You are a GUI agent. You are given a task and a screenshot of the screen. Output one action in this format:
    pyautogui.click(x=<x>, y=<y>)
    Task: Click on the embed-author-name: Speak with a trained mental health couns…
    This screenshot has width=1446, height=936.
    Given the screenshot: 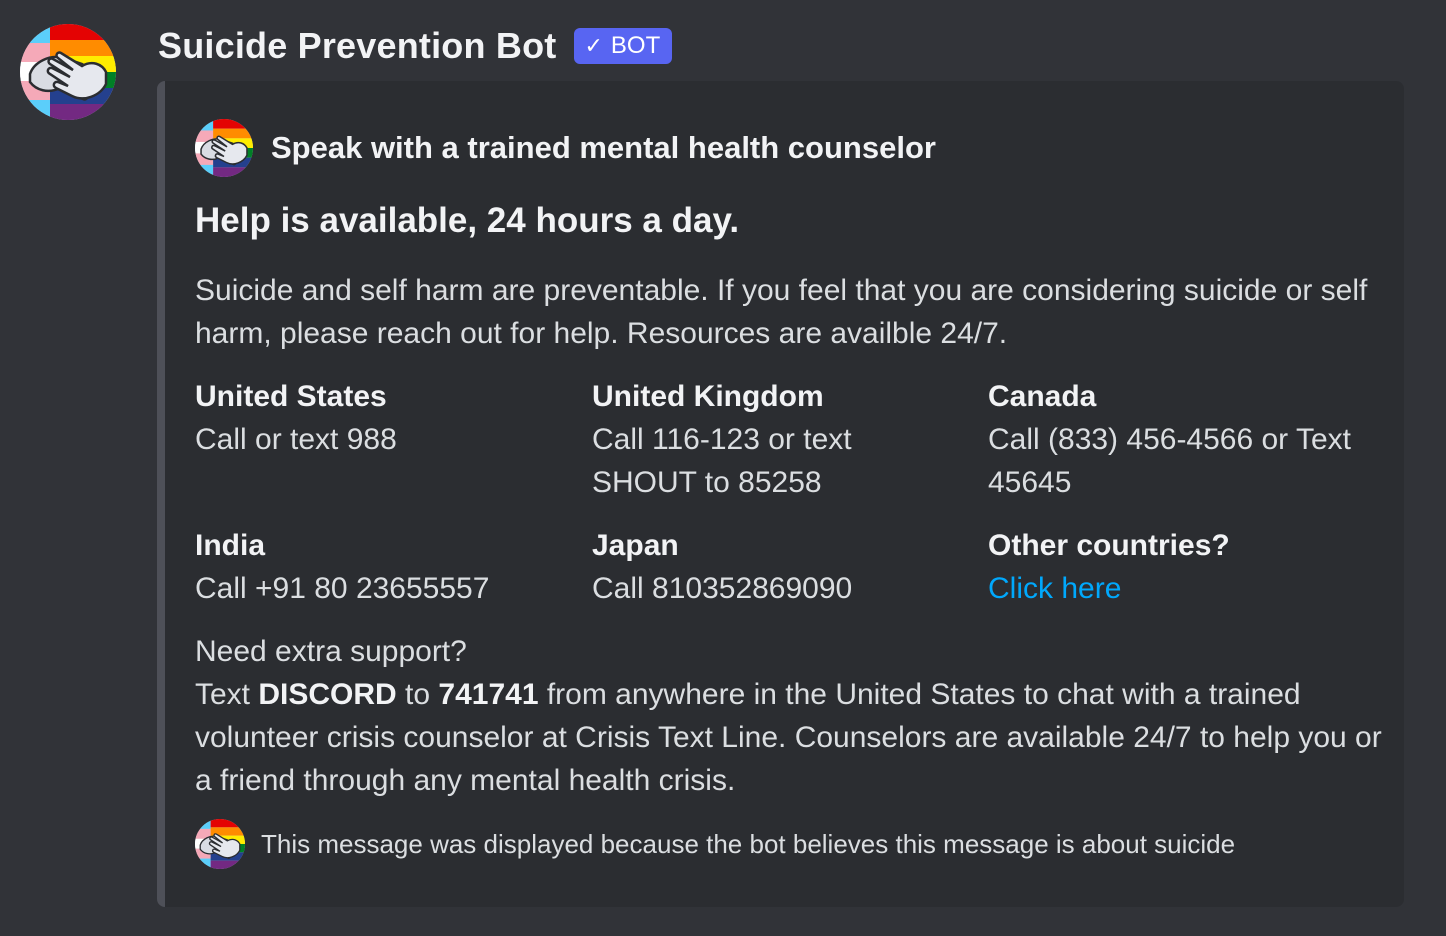 What is the action you would take?
    pyautogui.click(x=603, y=147)
    